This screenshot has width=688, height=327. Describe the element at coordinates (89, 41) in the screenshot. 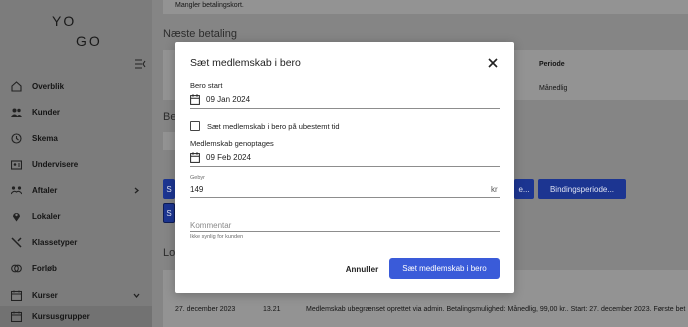

I see `logo-line-2: GO` at that location.